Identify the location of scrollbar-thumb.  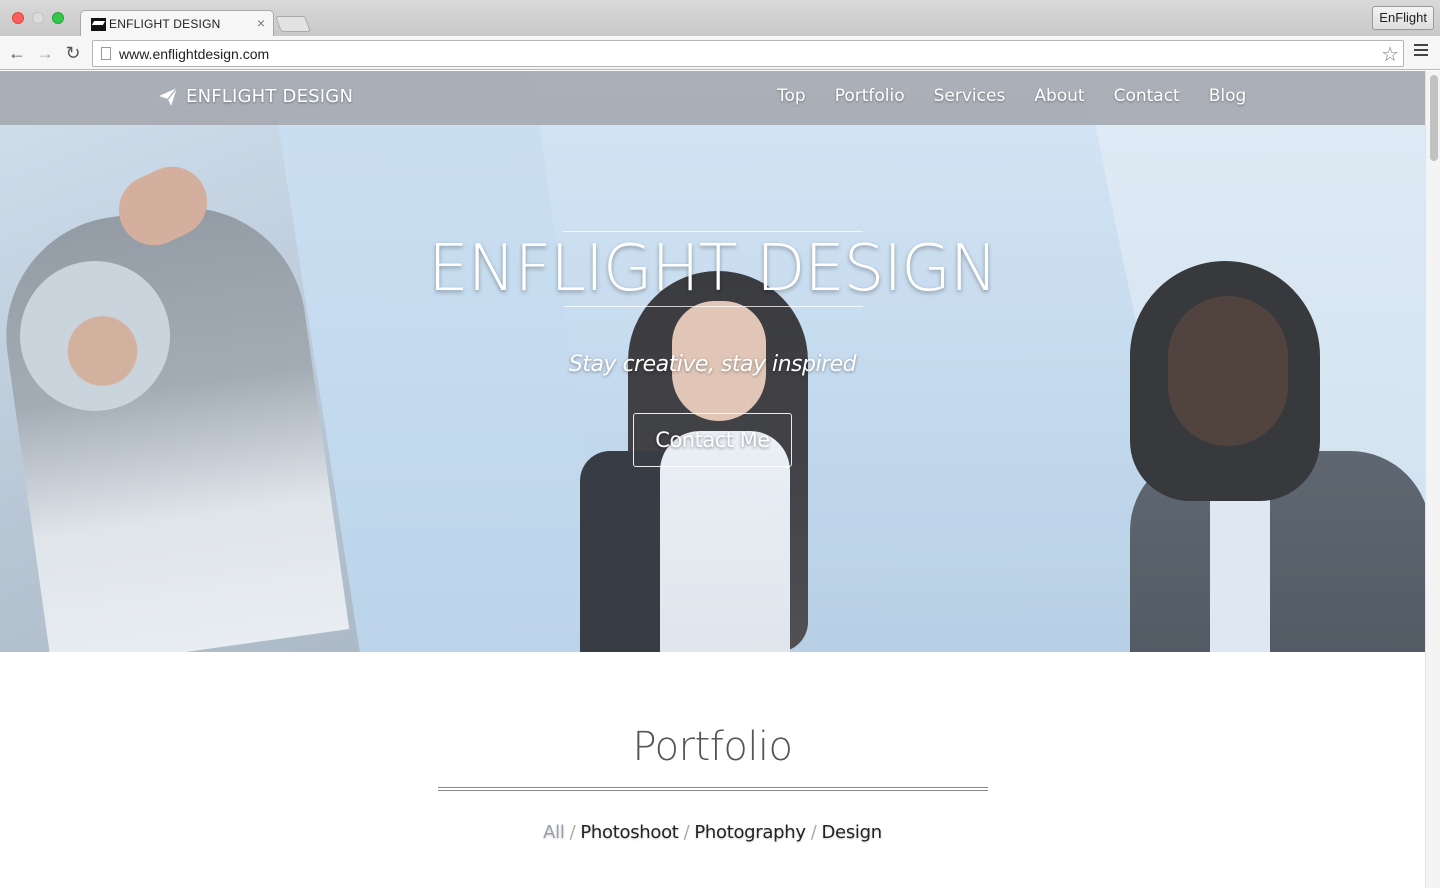
(1434, 118).